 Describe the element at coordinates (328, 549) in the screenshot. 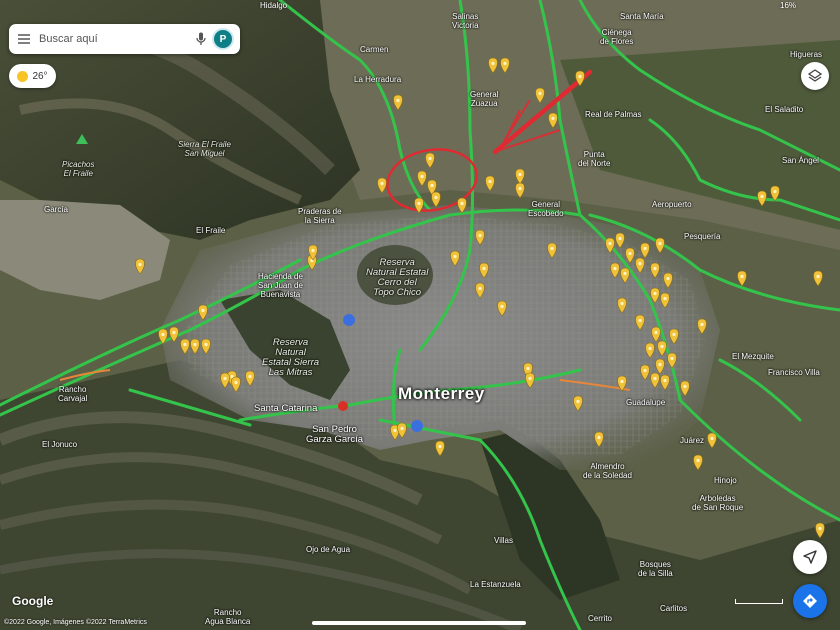

I see `place-label: Ojo de Agua` at that location.